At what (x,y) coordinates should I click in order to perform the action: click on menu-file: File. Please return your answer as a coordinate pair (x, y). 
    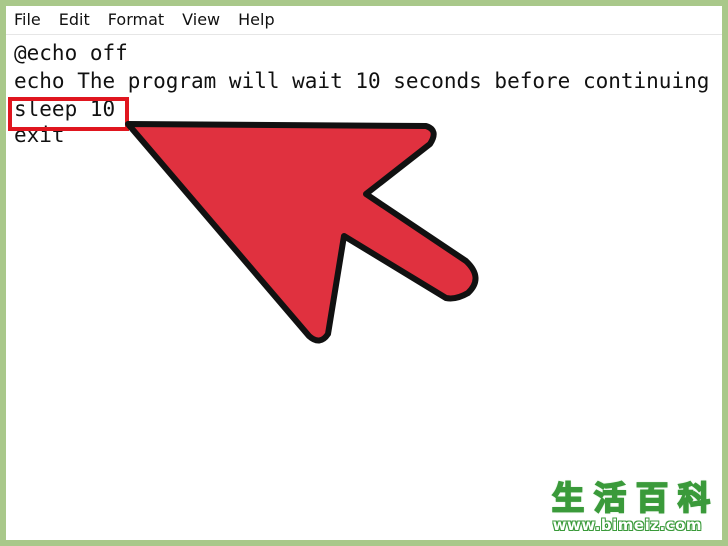
    Looking at the image, I should click on (28, 20).